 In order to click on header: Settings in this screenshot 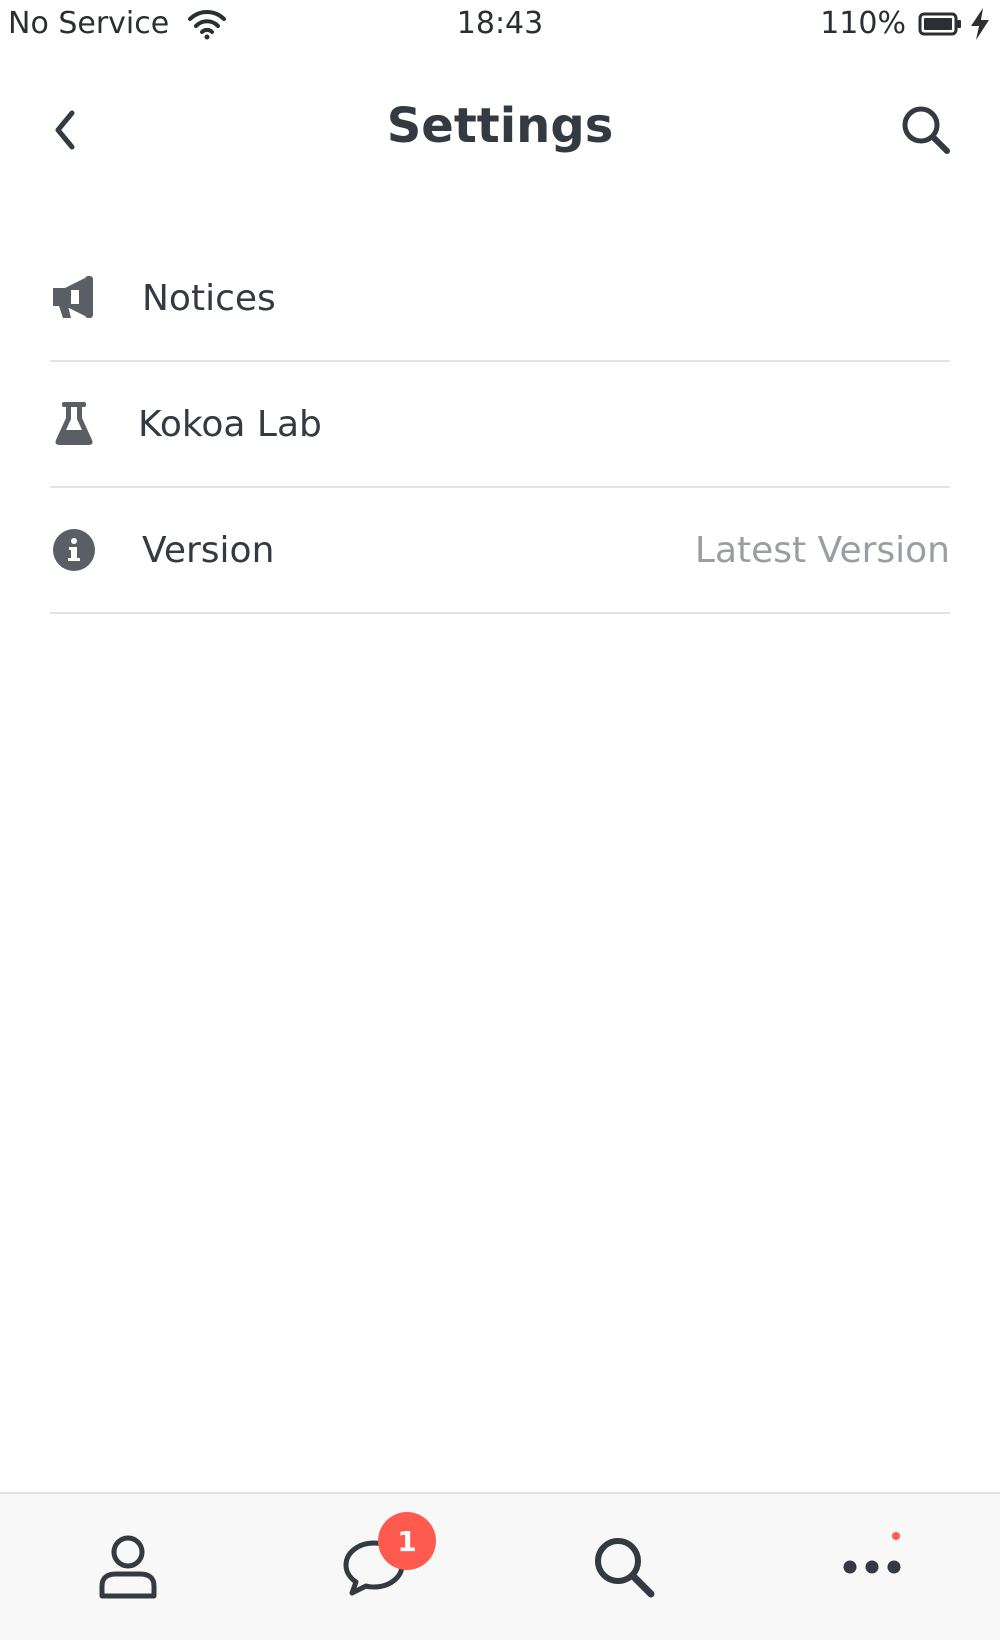, I will do `click(500, 130)`.